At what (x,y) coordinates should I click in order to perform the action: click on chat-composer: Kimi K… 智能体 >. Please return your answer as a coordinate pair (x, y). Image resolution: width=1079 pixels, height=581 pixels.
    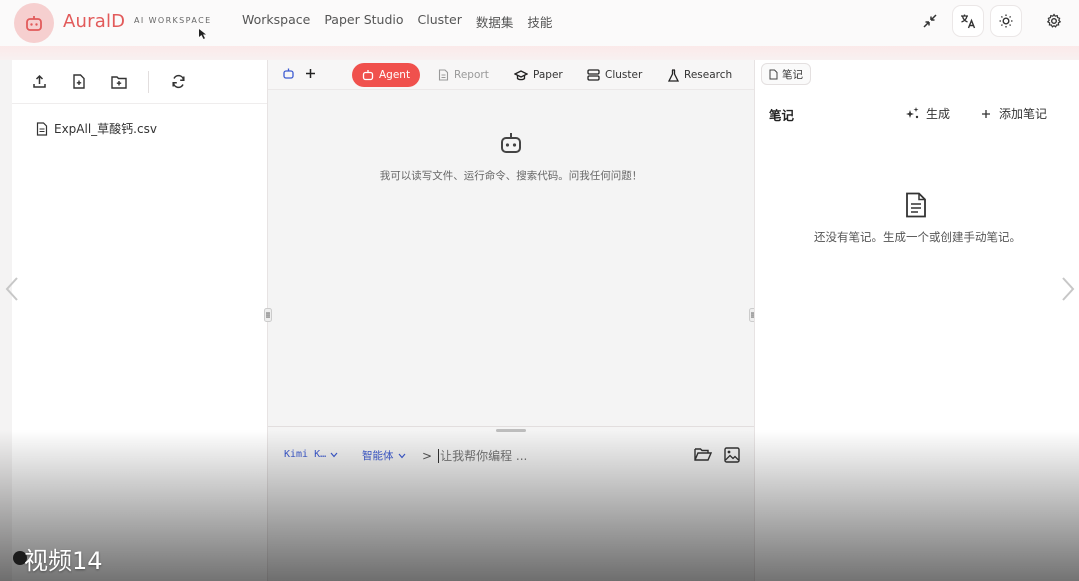
    Looking at the image, I should click on (511, 503).